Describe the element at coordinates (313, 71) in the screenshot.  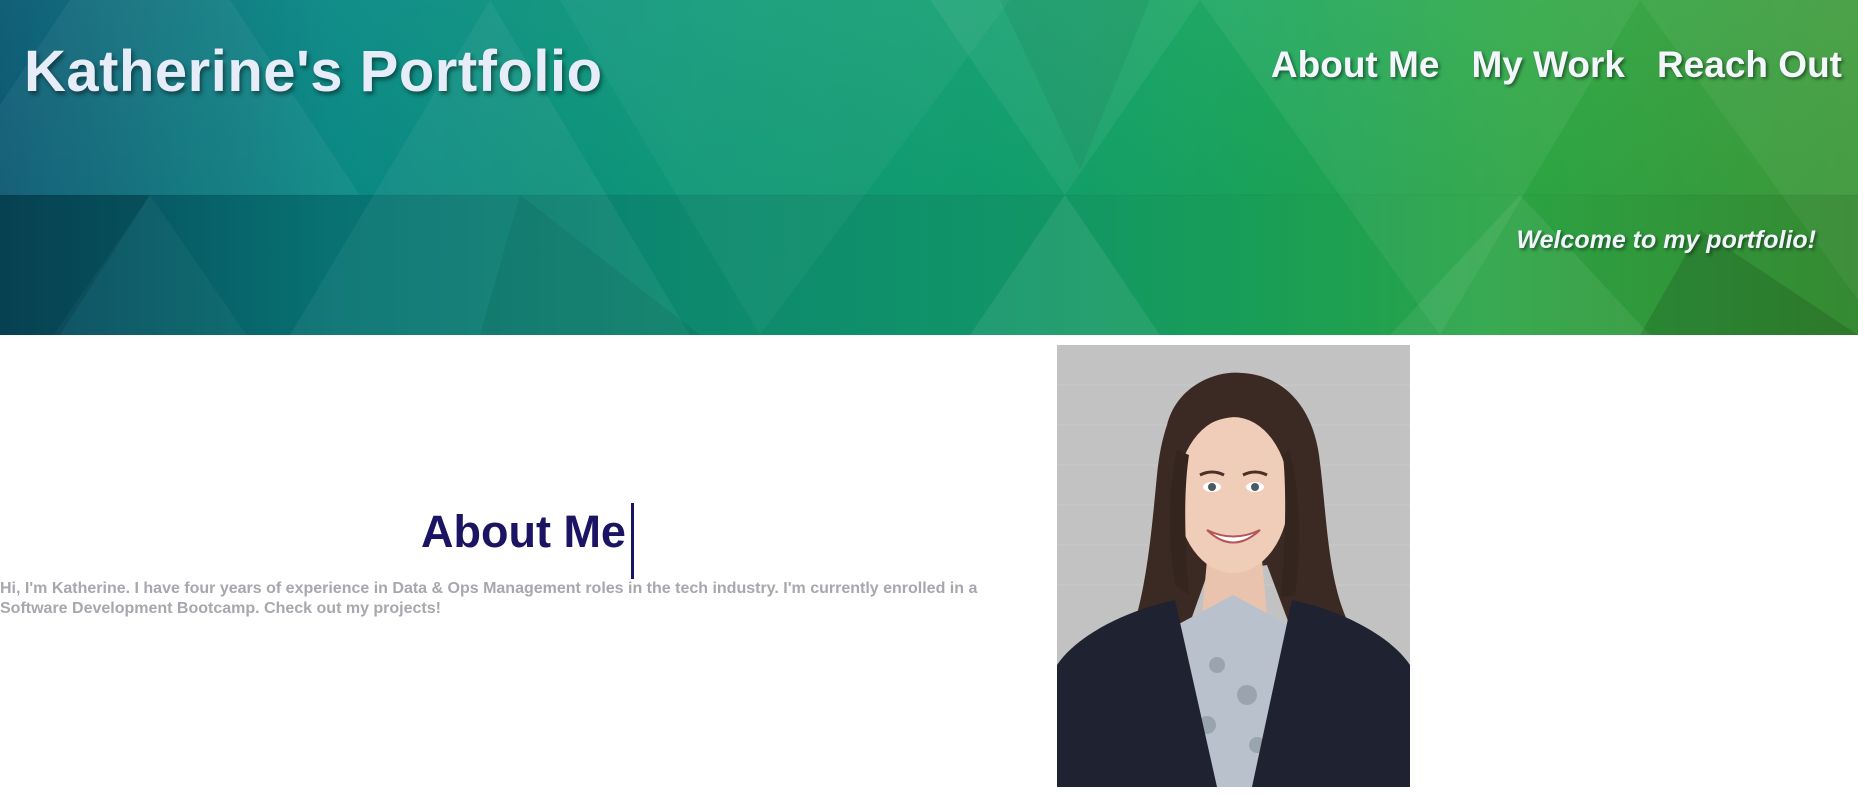
I see `site-title: Katherine's Portfolio` at that location.